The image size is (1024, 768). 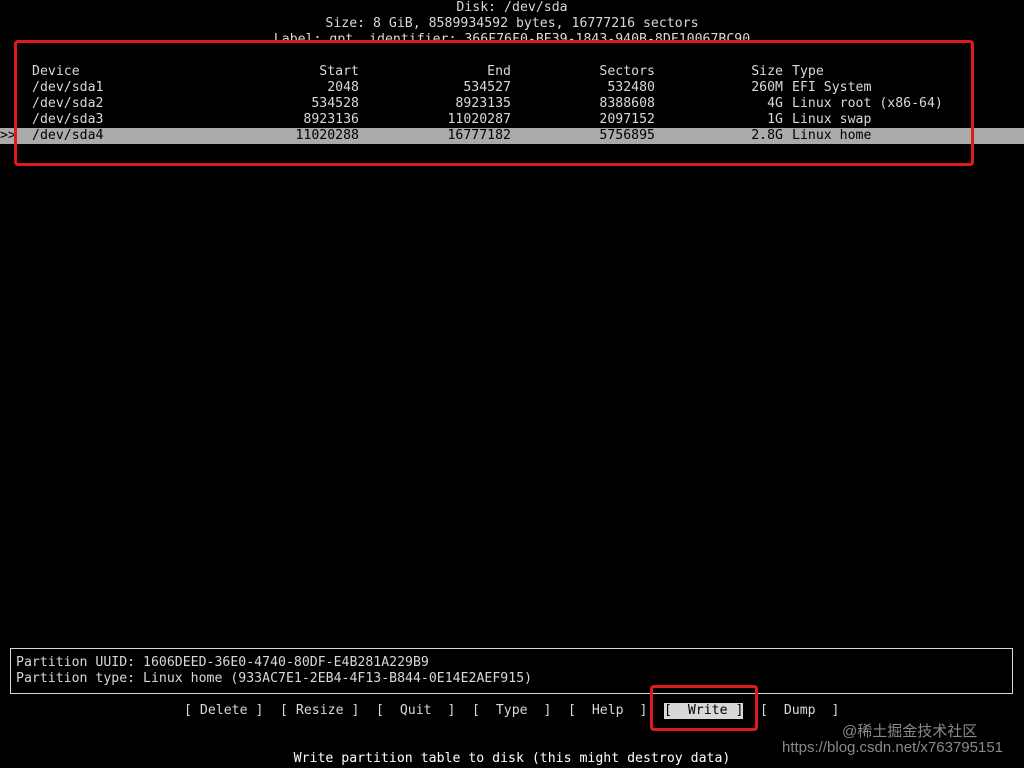 What do you see at coordinates (8, 135) in the screenshot?
I see `selection-marker: >>` at bounding box center [8, 135].